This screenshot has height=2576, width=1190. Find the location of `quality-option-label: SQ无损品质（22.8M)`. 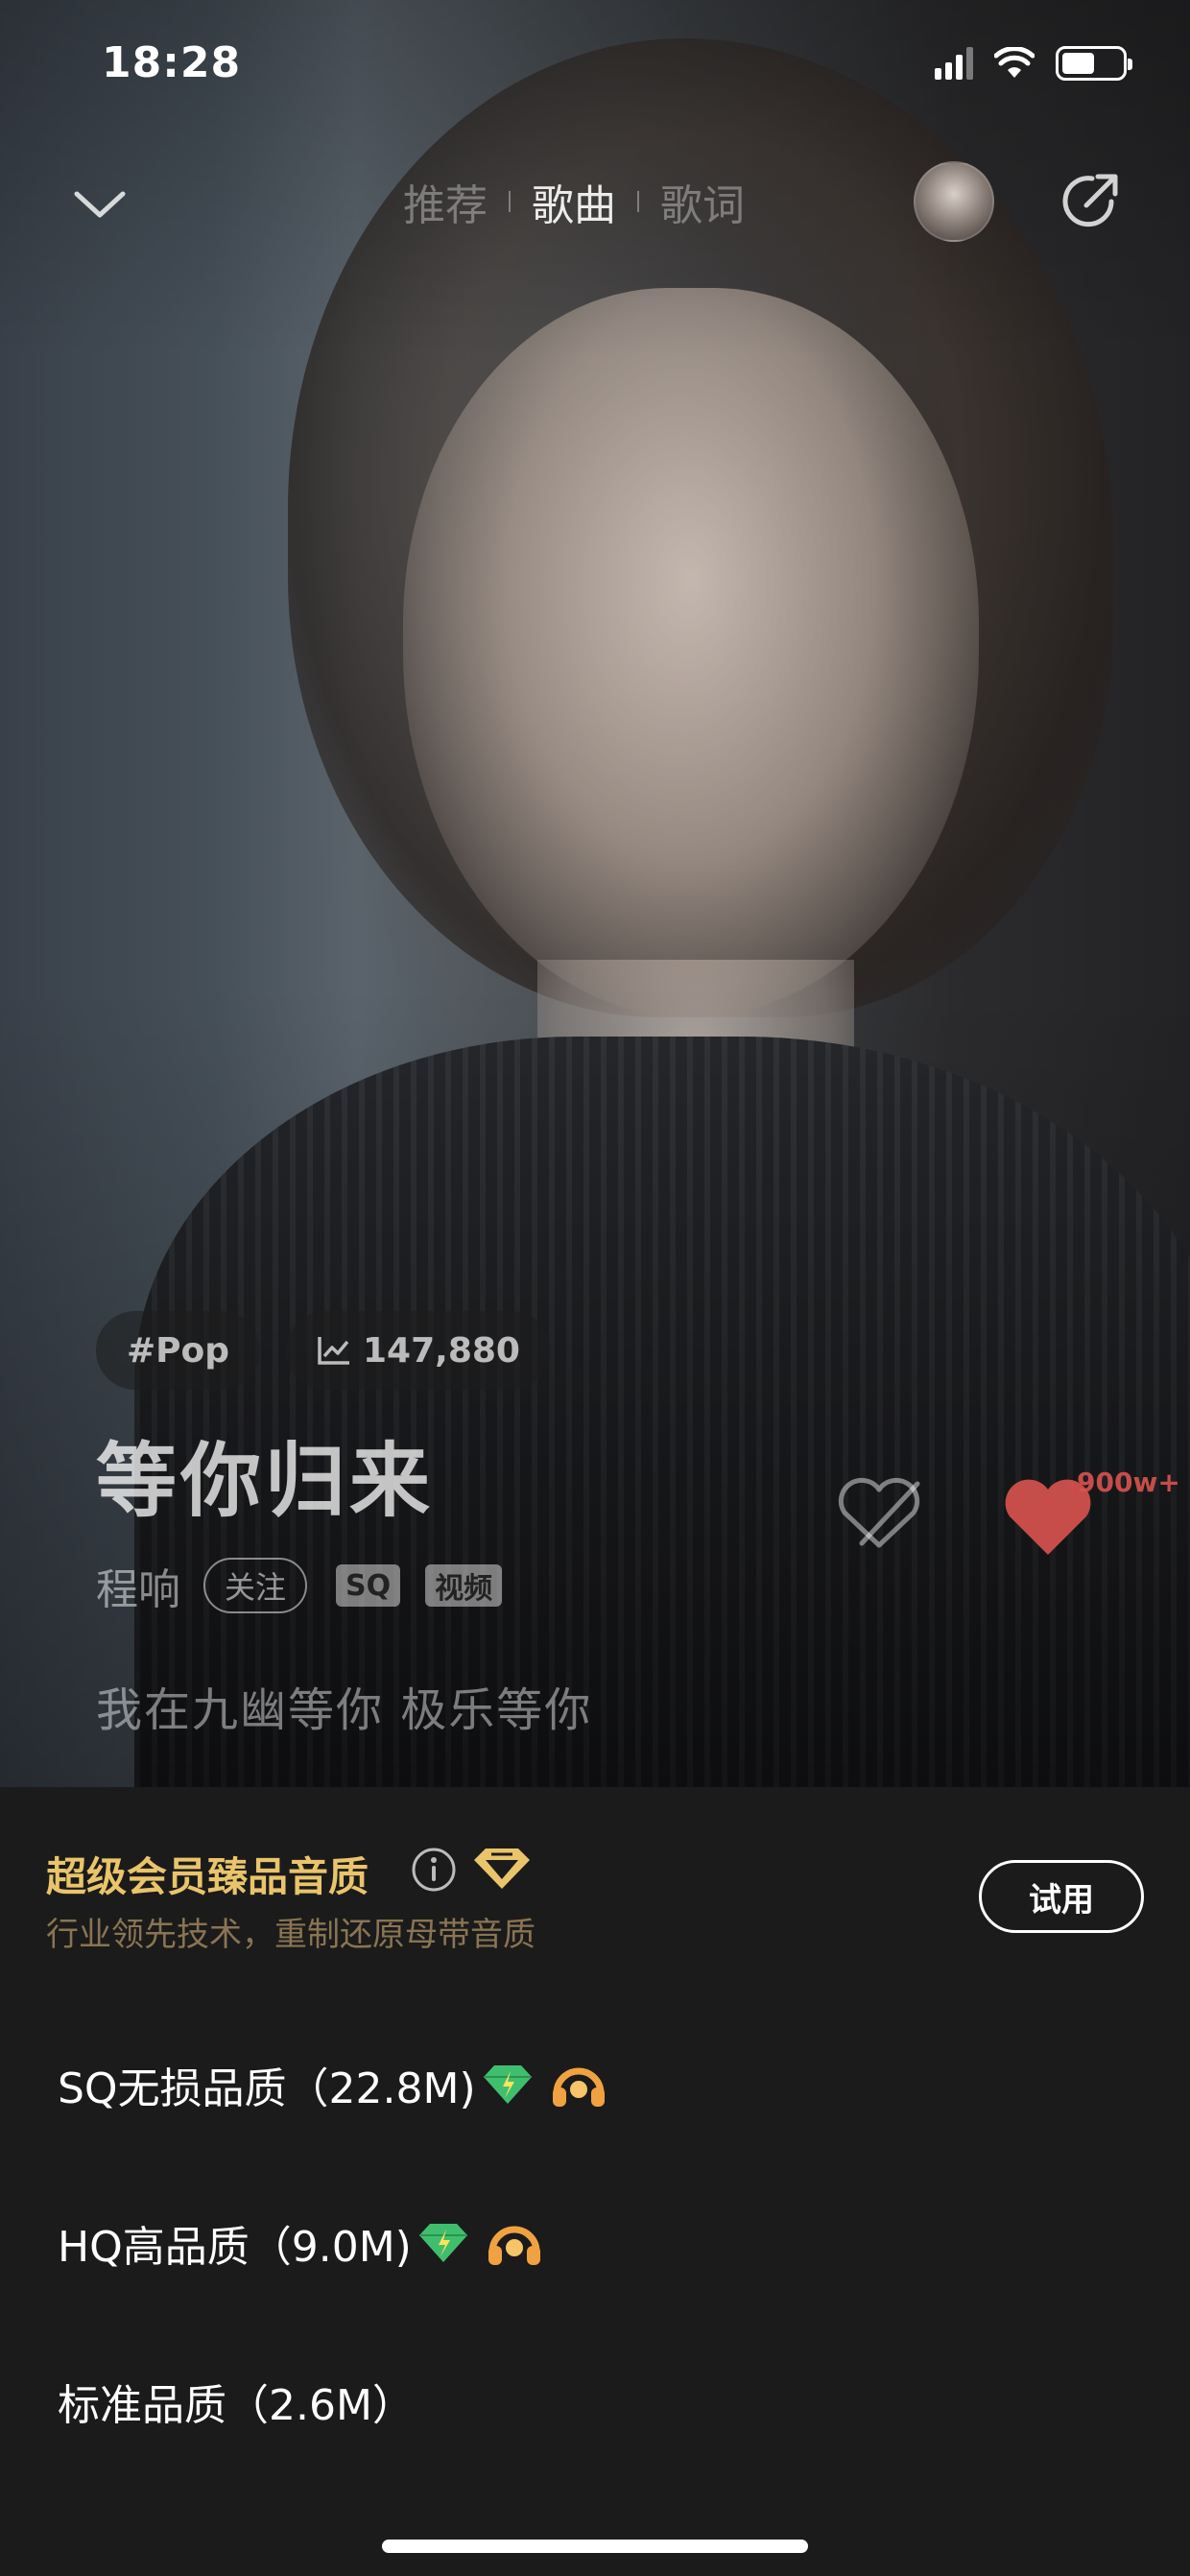

quality-option-label: SQ无损品质（22.8M) is located at coordinates (267, 2088).